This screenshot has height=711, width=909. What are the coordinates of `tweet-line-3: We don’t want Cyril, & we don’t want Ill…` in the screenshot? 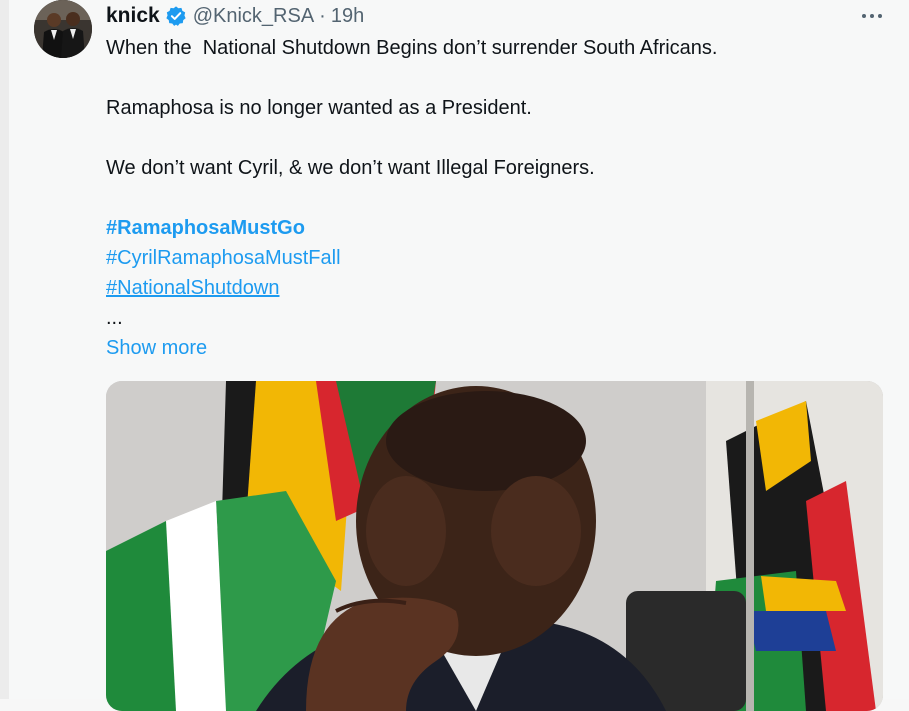 It's located at (350, 168).